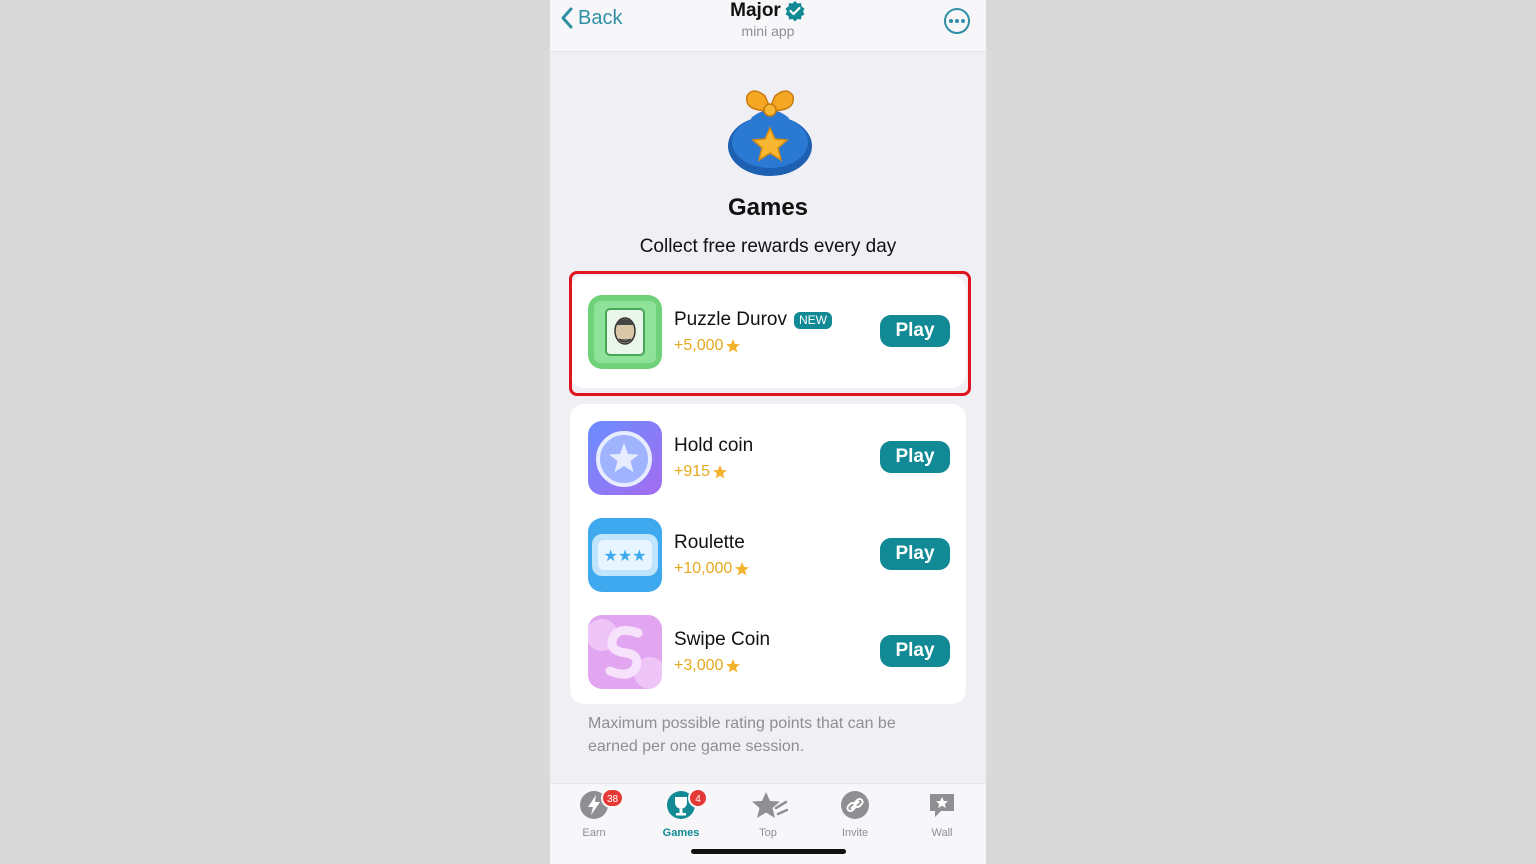 This screenshot has height=864, width=1536. I want to click on game-row-swipe-coin: Swipe Coin +3,000 Play, so click(769, 653).